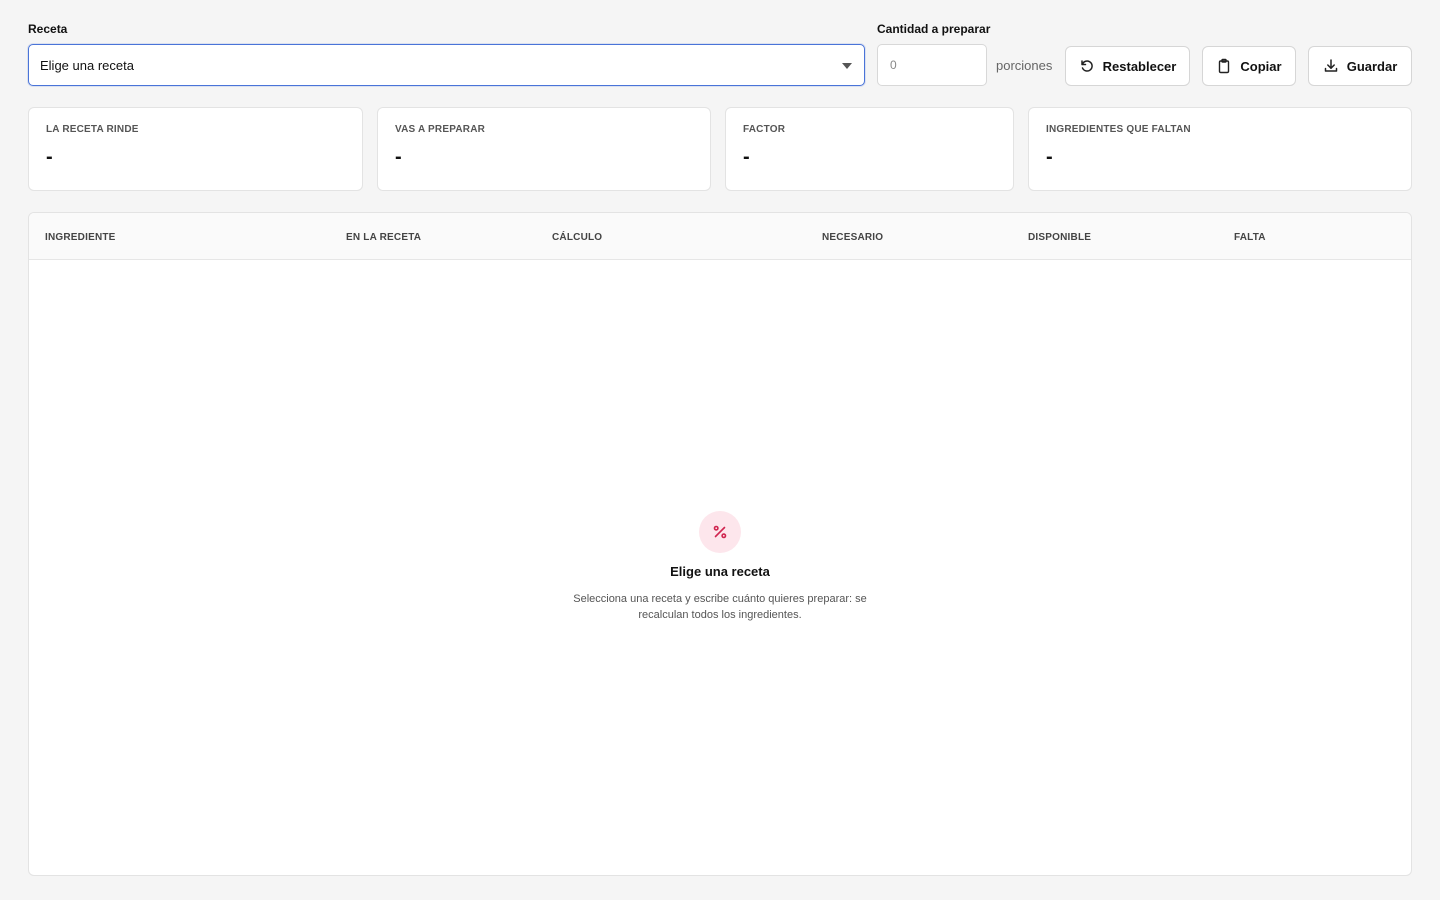  I want to click on copy-button: Copiar, so click(1249, 66).